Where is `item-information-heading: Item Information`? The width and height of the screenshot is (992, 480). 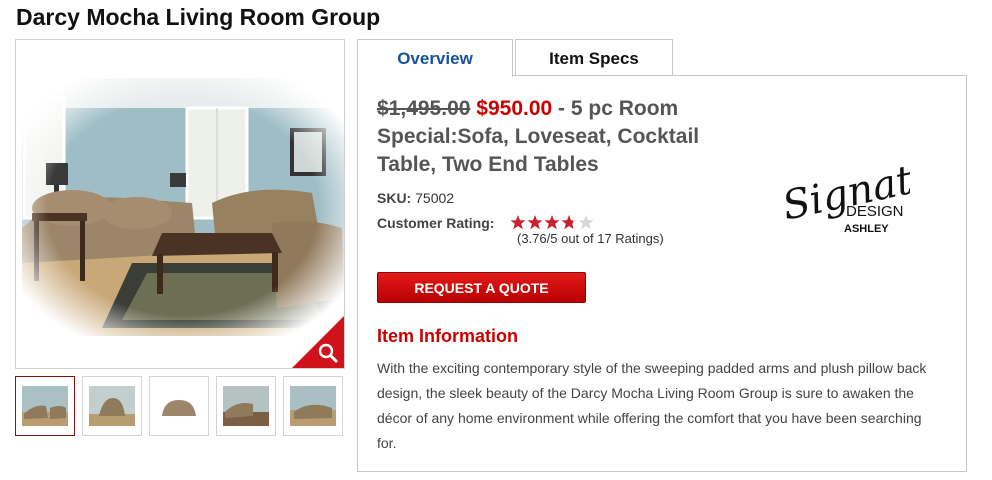
item-information-heading: Item Information is located at coordinates (448, 336).